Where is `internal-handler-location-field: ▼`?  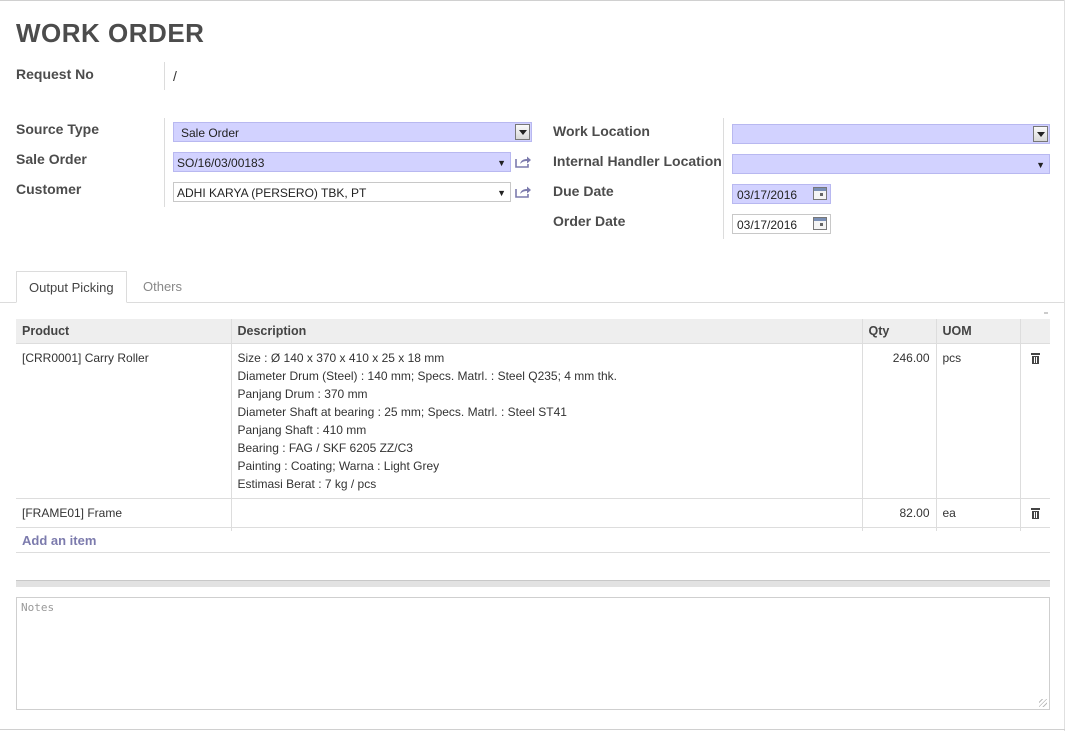 internal-handler-location-field: ▼ is located at coordinates (891, 164).